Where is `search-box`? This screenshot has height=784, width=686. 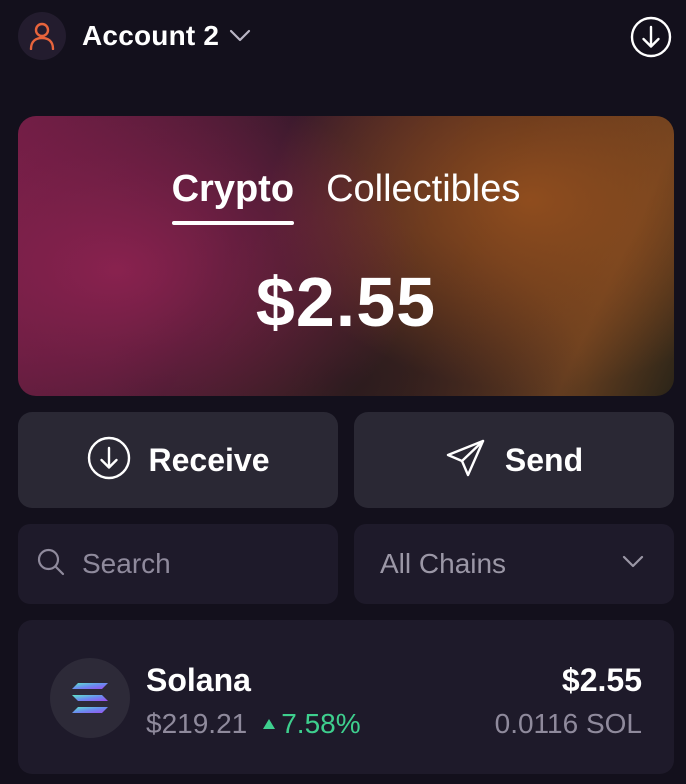 search-box is located at coordinates (178, 564).